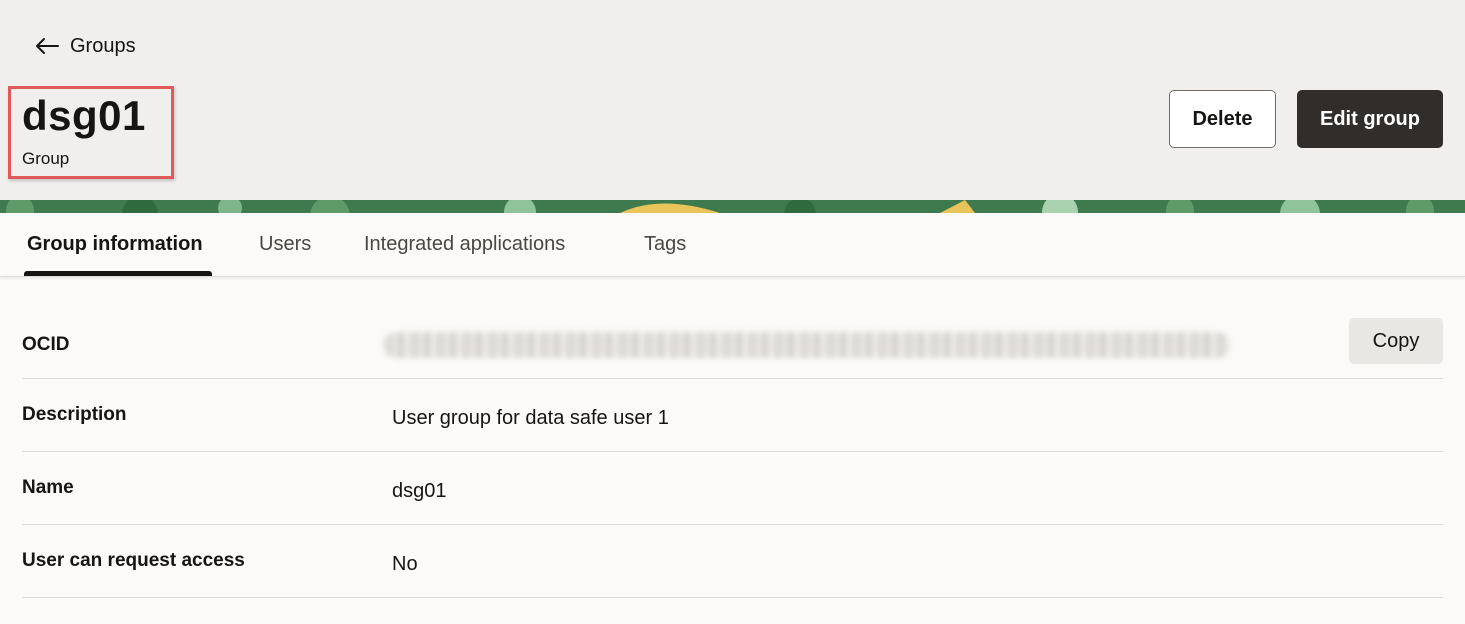  Describe the element at coordinates (1222, 119) in the screenshot. I see `delete-button: Delete` at that location.